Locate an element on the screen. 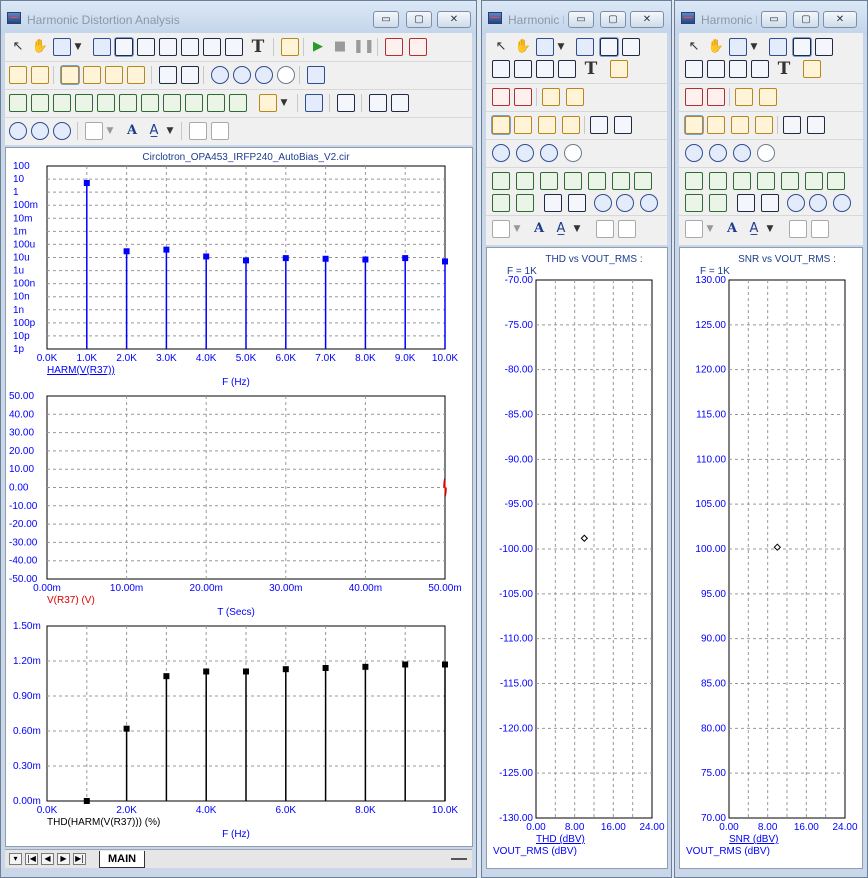 The height and width of the screenshot is (878, 868). run-icon: ▶ is located at coordinates (318, 47).